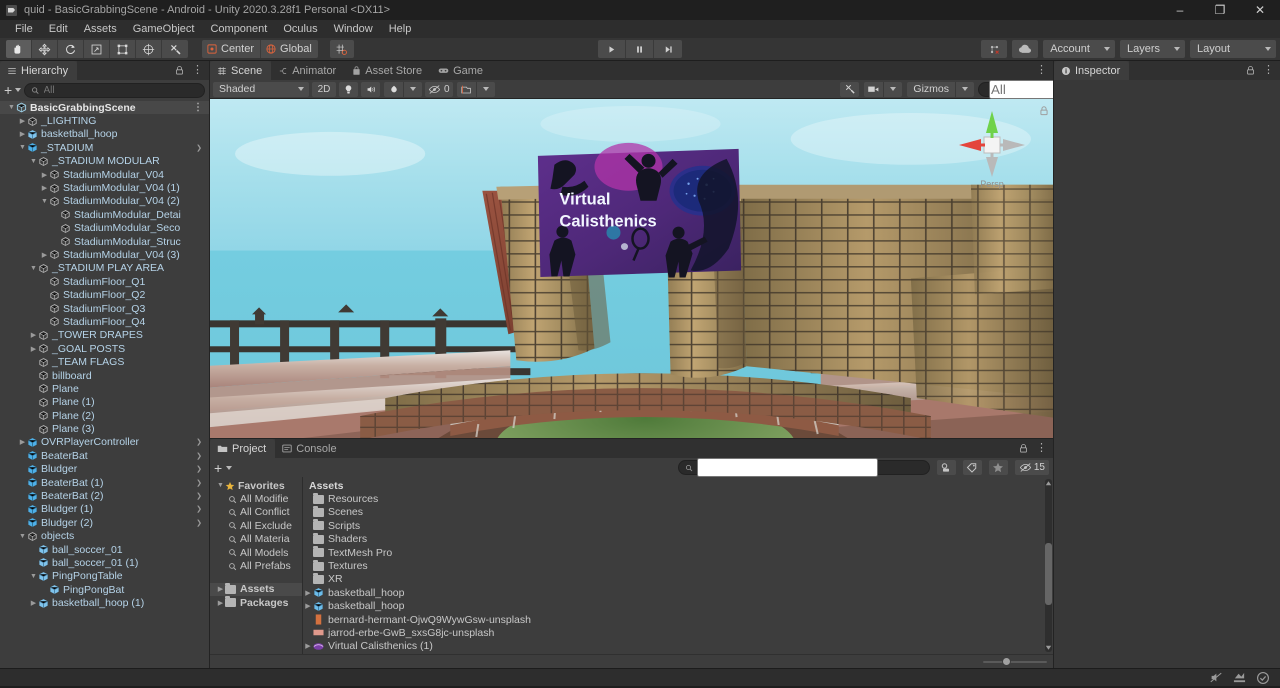  Describe the element at coordinates (104, 161) in the screenshot. I see `hierarchy-item: ▼ _STADIUM MODULAR` at that location.